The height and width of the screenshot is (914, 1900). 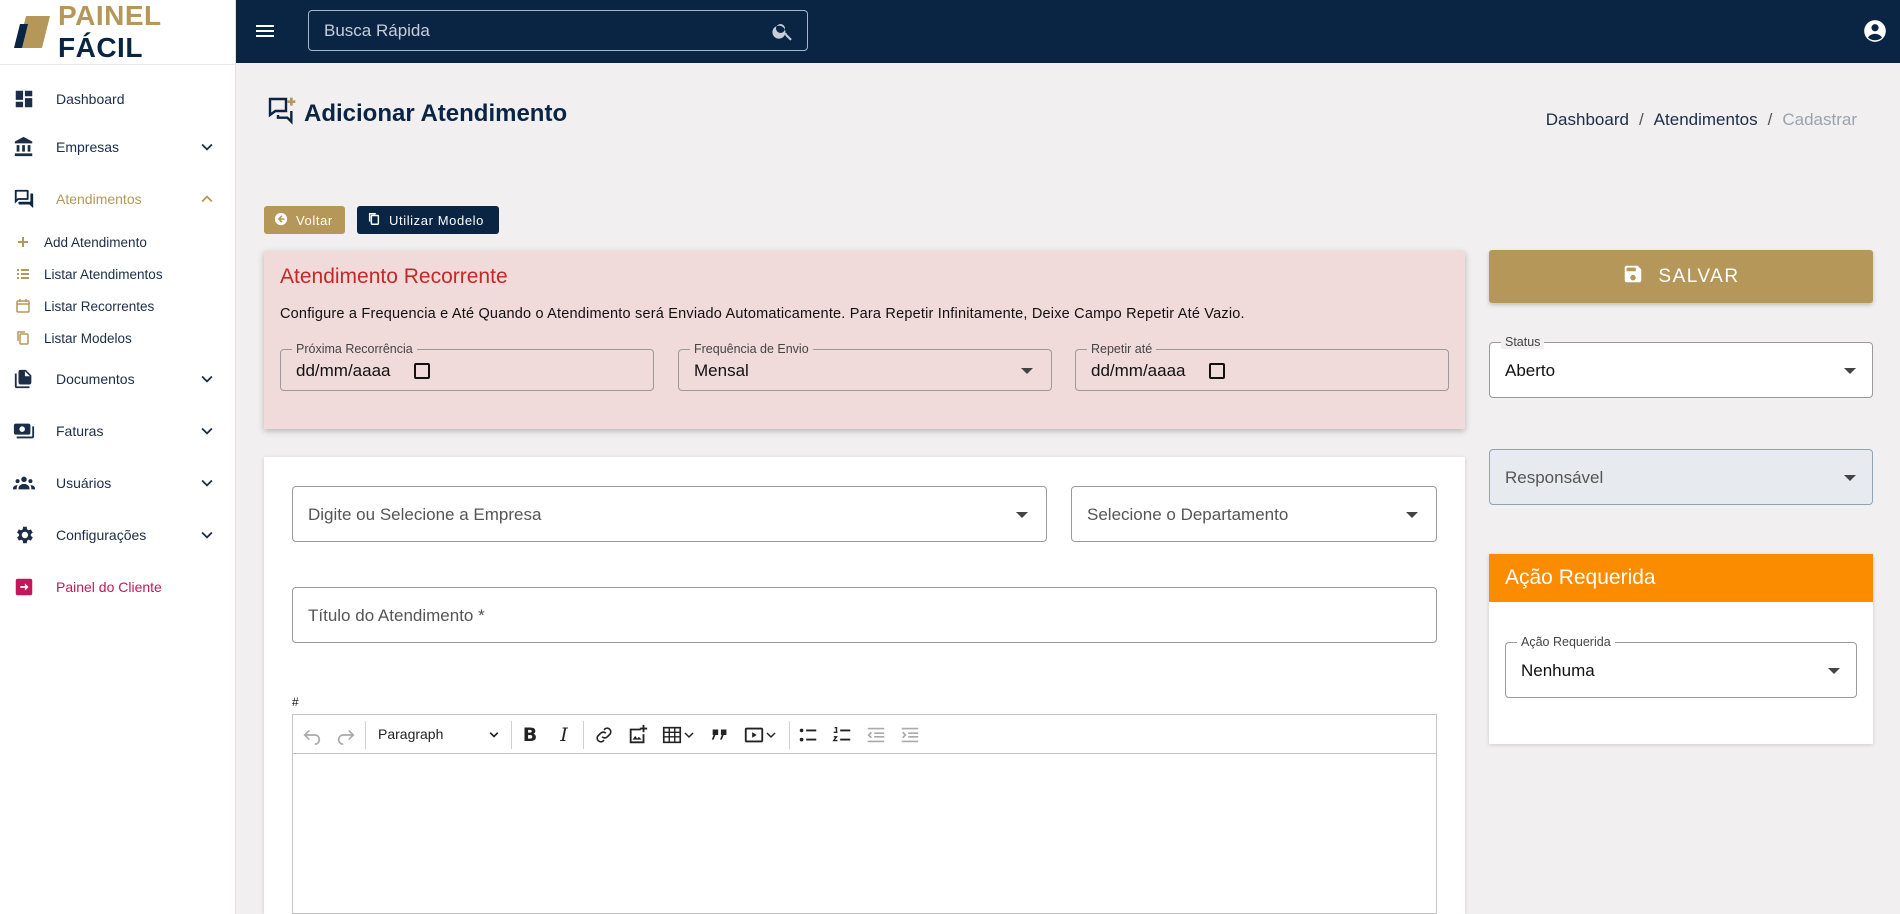 I want to click on company-placeholder: Digite ou Selecione a Empresa, so click(x=425, y=514).